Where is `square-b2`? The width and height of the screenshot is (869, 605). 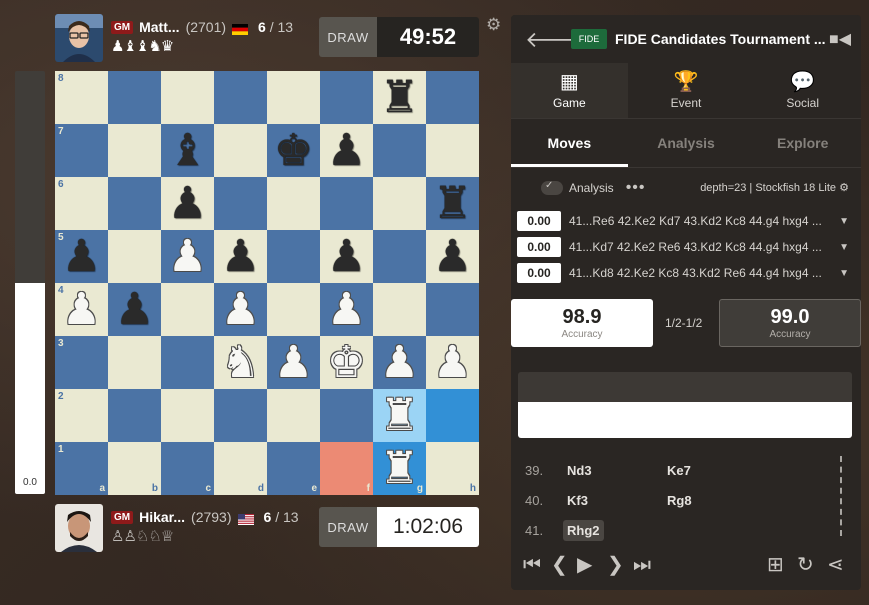
square-b2 is located at coordinates (134, 415).